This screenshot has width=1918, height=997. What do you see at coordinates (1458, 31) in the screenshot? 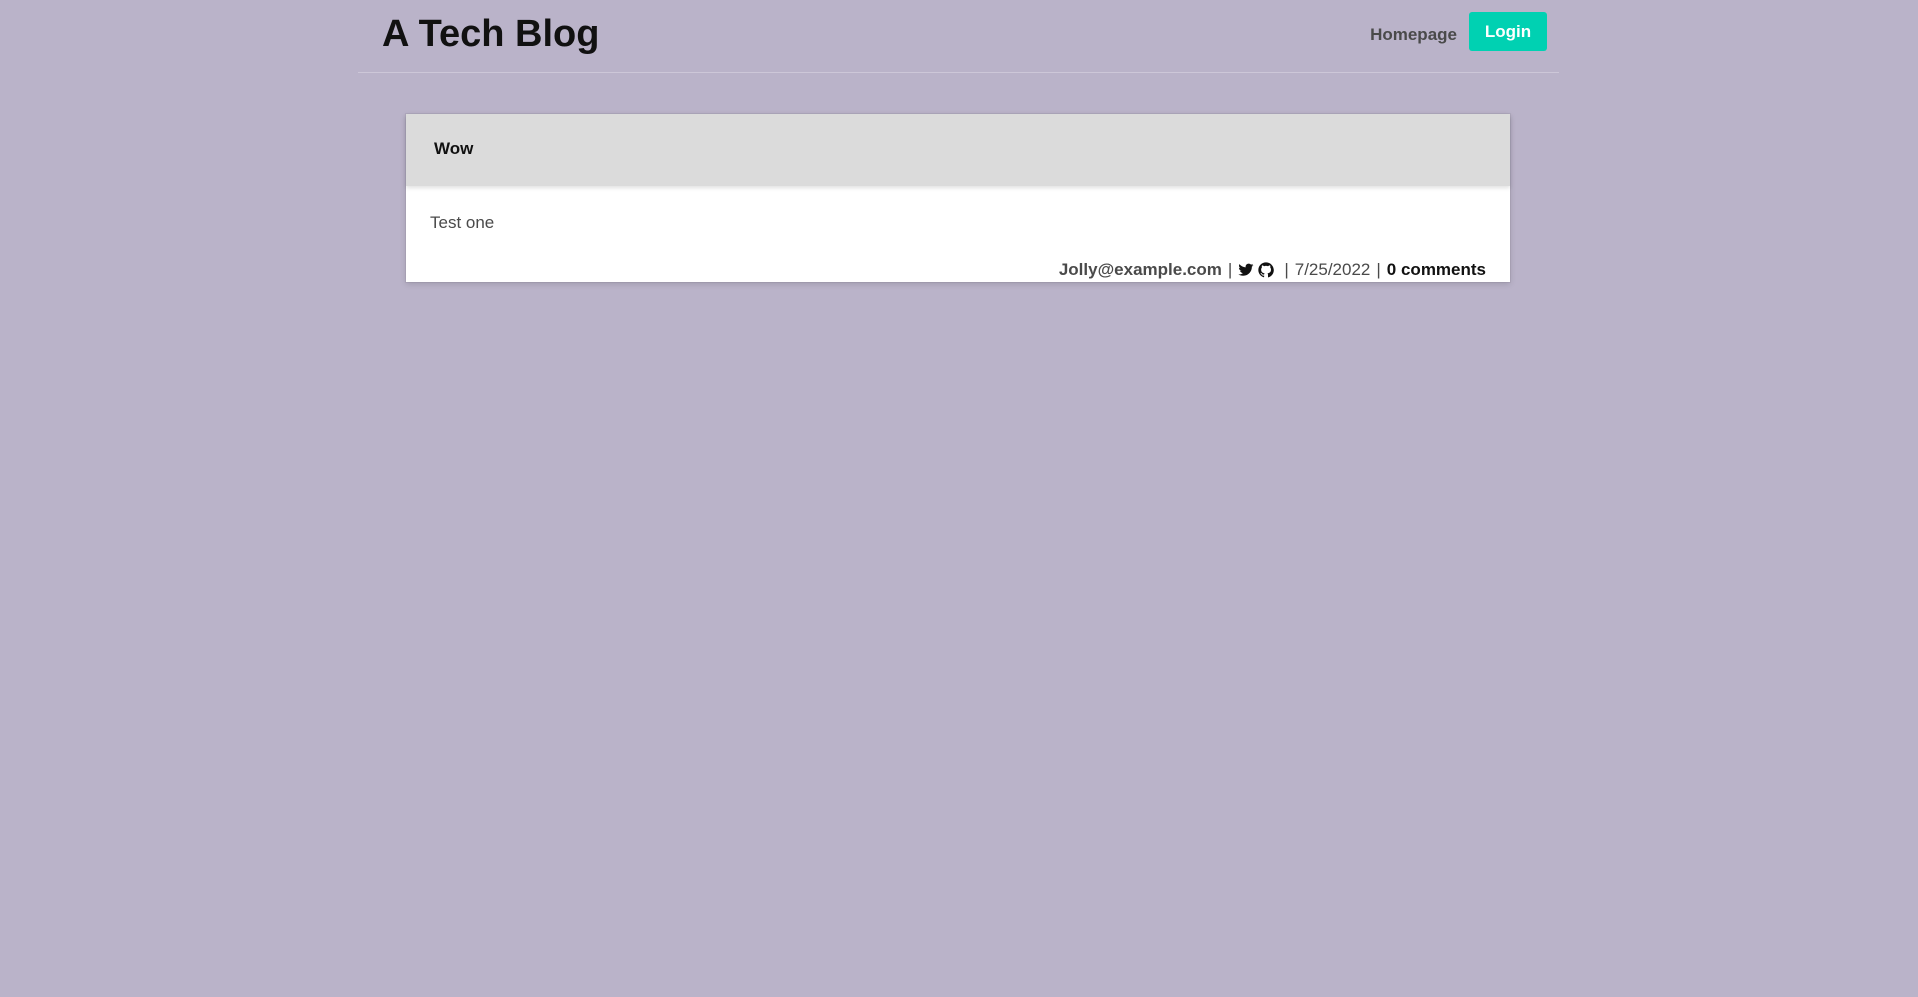
I see `main-nav: Homepage Login` at bounding box center [1458, 31].